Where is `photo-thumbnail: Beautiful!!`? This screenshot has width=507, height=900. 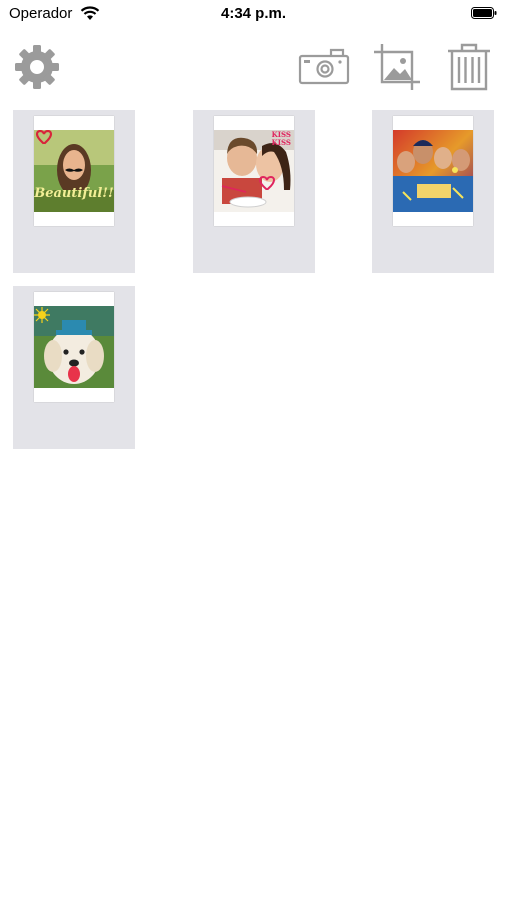 photo-thumbnail: Beautiful!! is located at coordinates (74, 171).